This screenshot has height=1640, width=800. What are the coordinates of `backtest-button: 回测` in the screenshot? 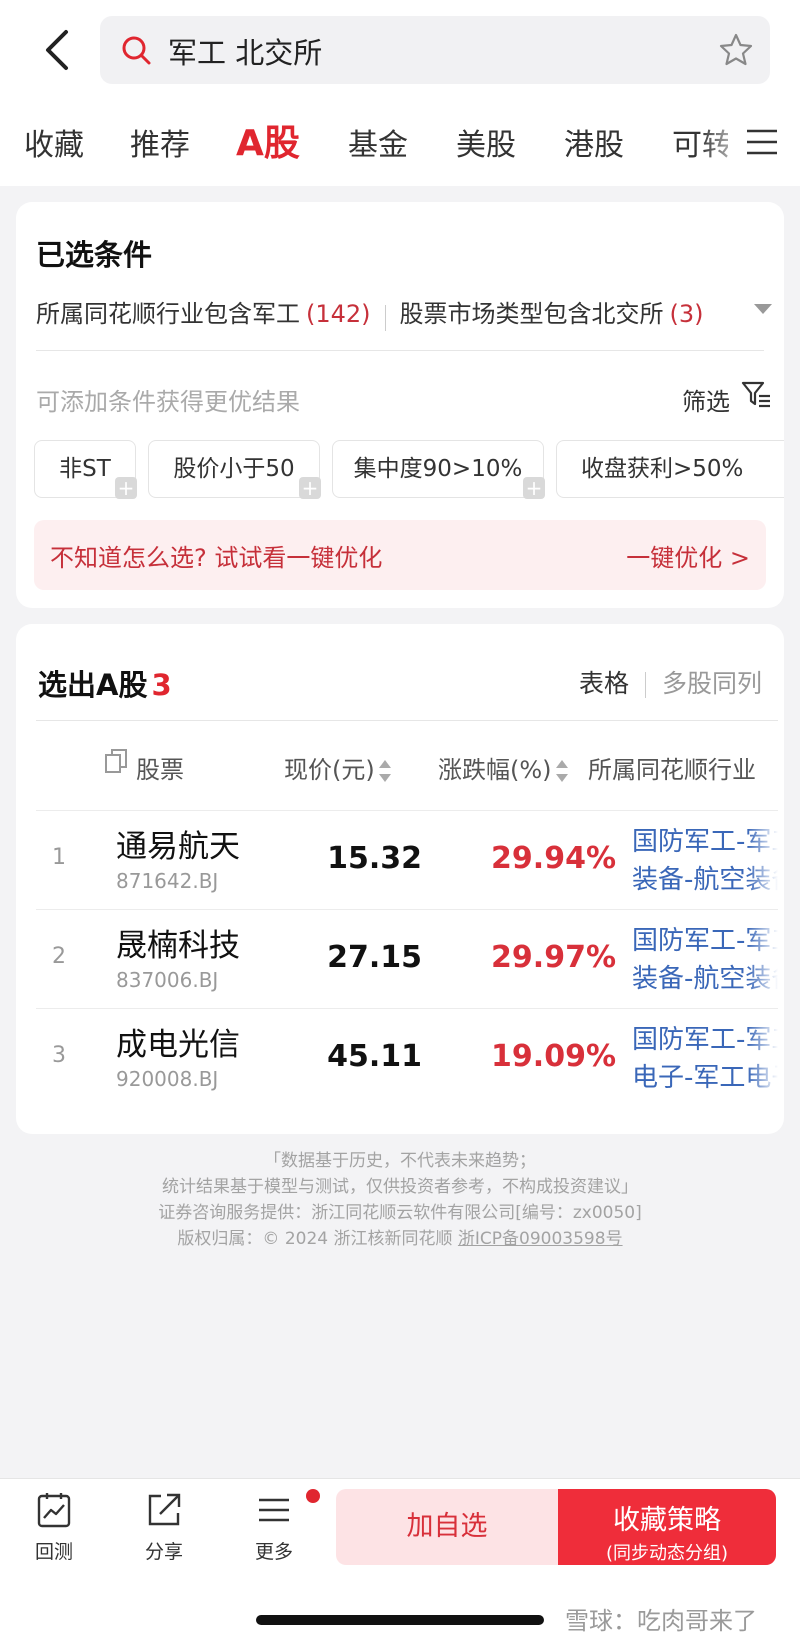 It's located at (54, 1531).